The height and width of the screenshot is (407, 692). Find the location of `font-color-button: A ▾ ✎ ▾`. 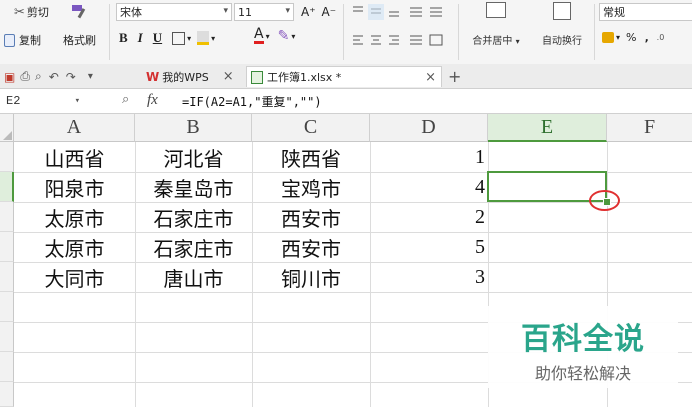

font-color-button: A ▾ ✎ ▾ is located at coordinates (274, 35).